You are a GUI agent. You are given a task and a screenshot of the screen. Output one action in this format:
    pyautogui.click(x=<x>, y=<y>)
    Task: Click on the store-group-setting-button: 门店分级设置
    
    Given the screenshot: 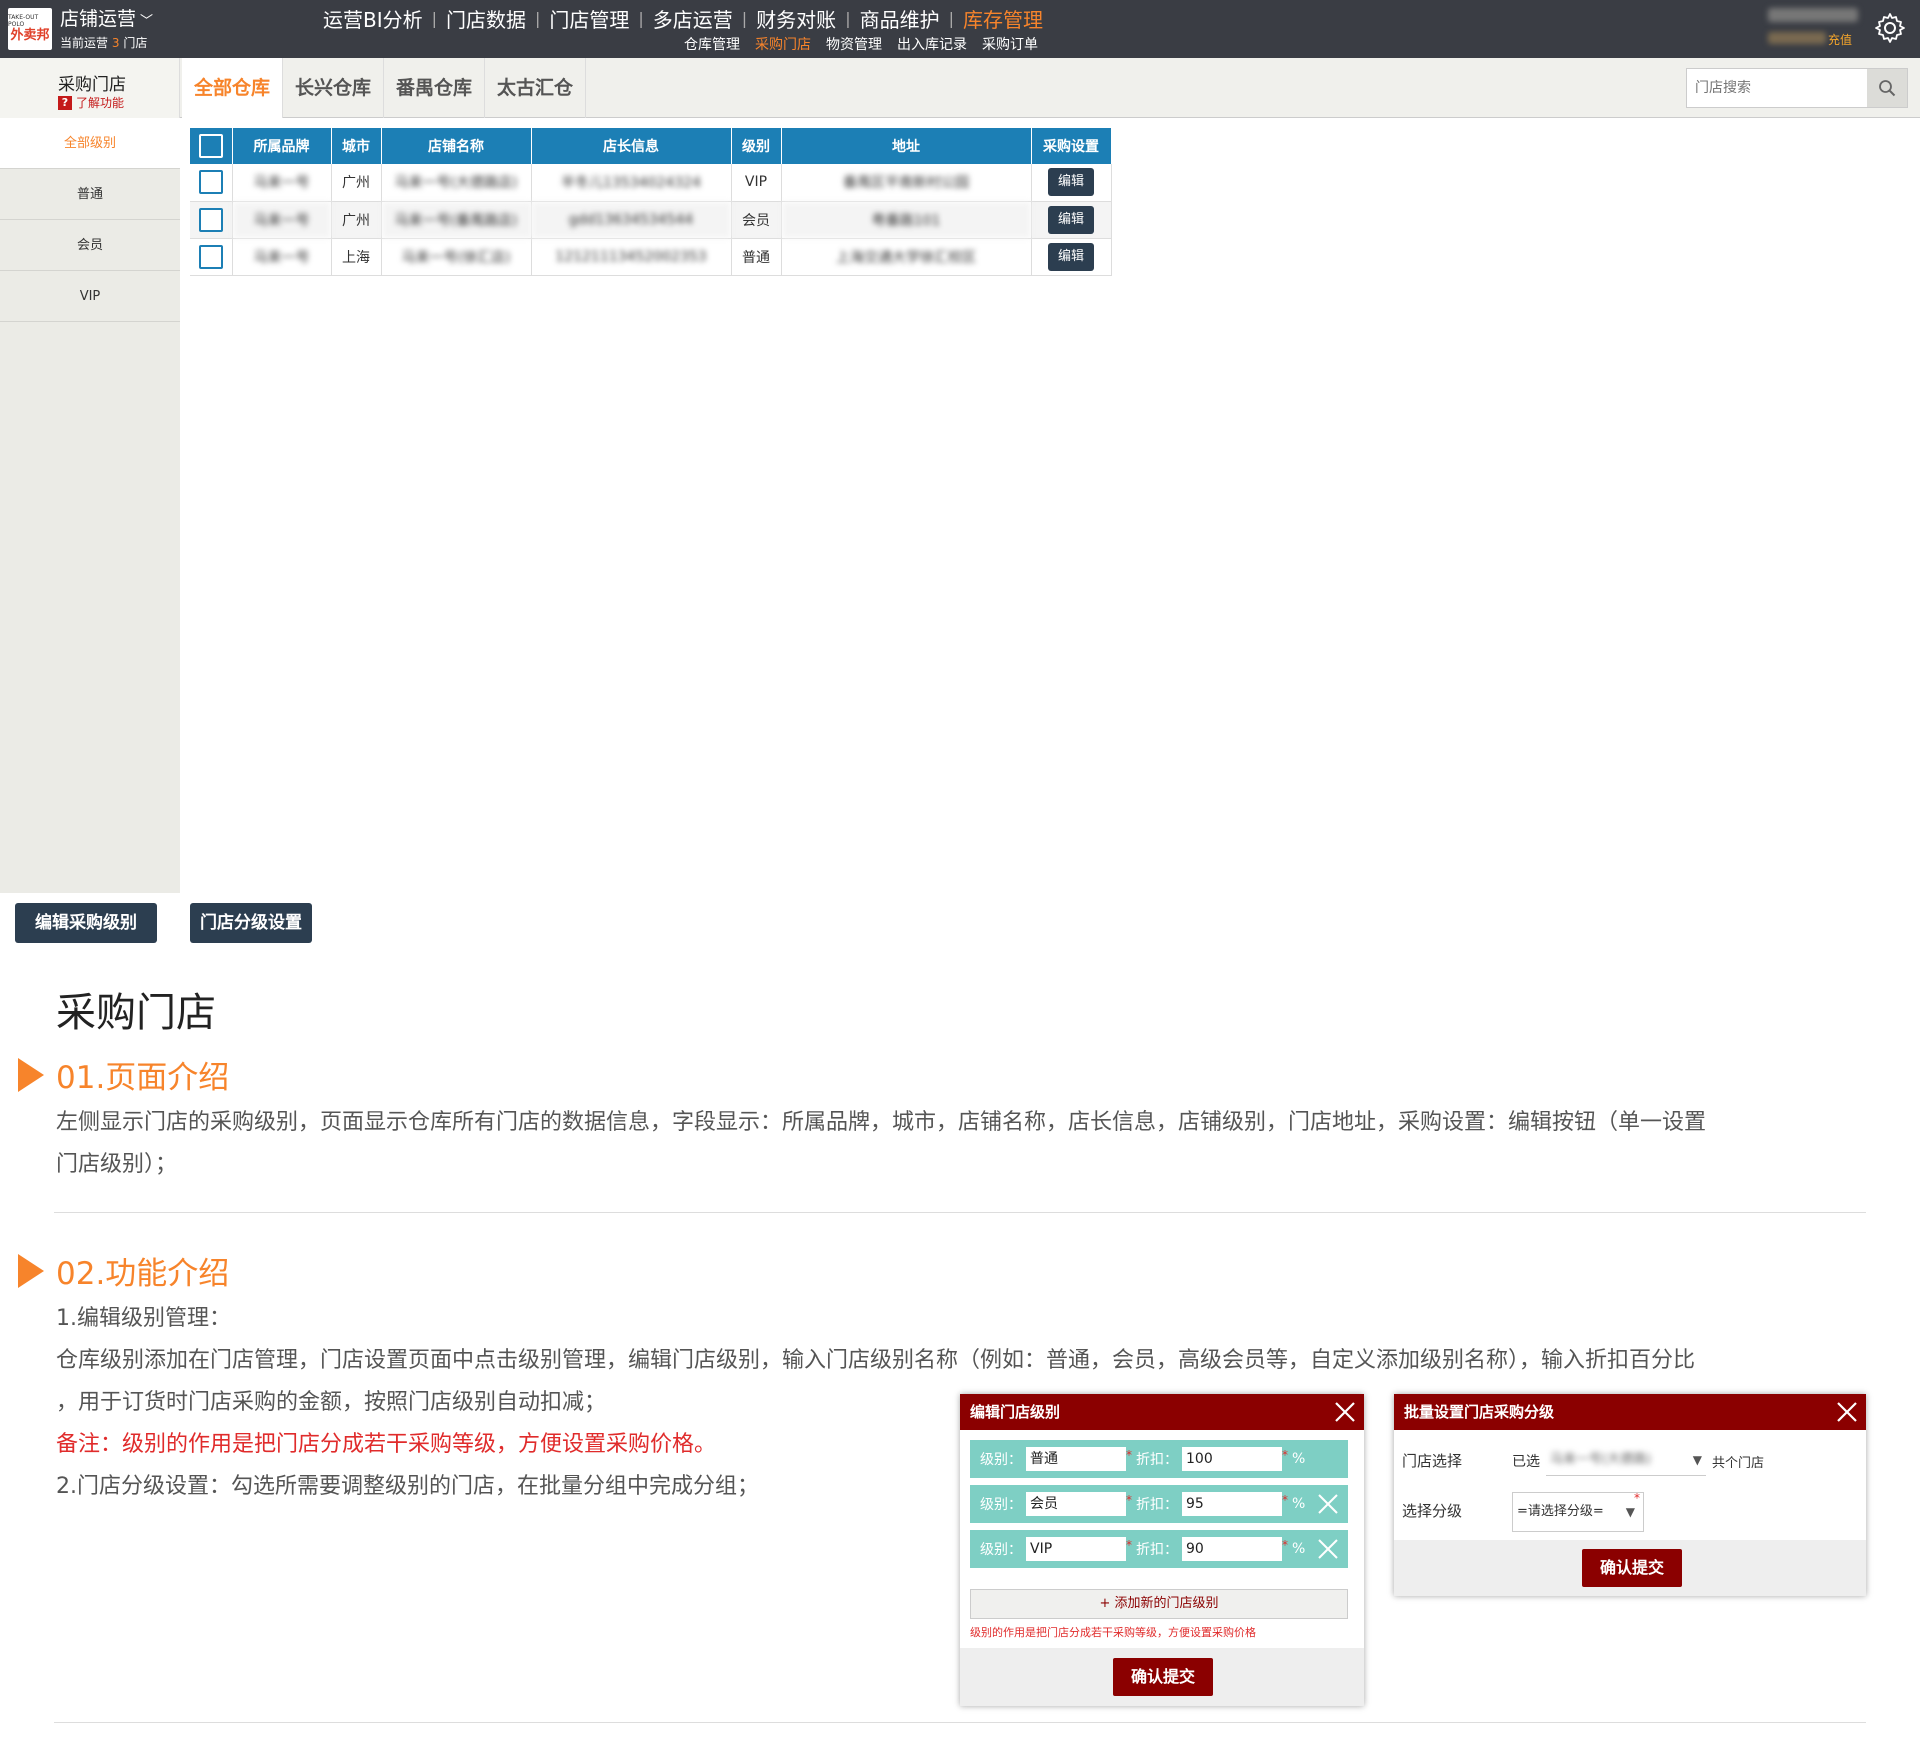 What is the action you would take?
    pyautogui.click(x=251, y=923)
    